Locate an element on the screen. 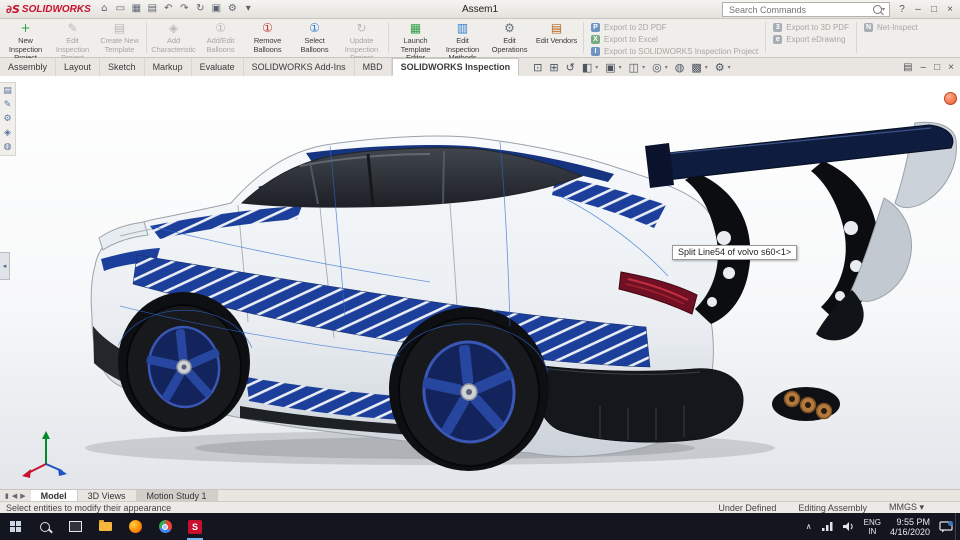 This screenshot has height=540, width=960. dimxpert-manager-icon: ◈ is located at coordinates (7, 133).